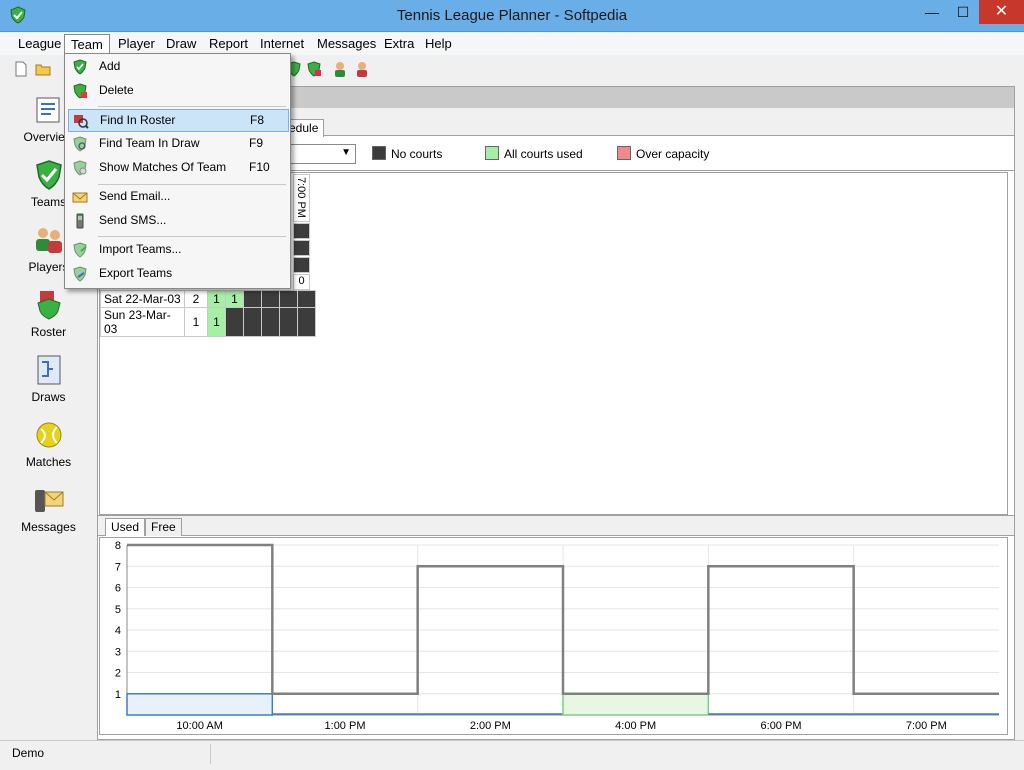 Image resolution: width=1024 pixels, height=770 pixels. What do you see at coordinates (149, 143) in the screenshot?
I see `menu-item-label: Find Team In Draw` at bounding box center [149, 143].